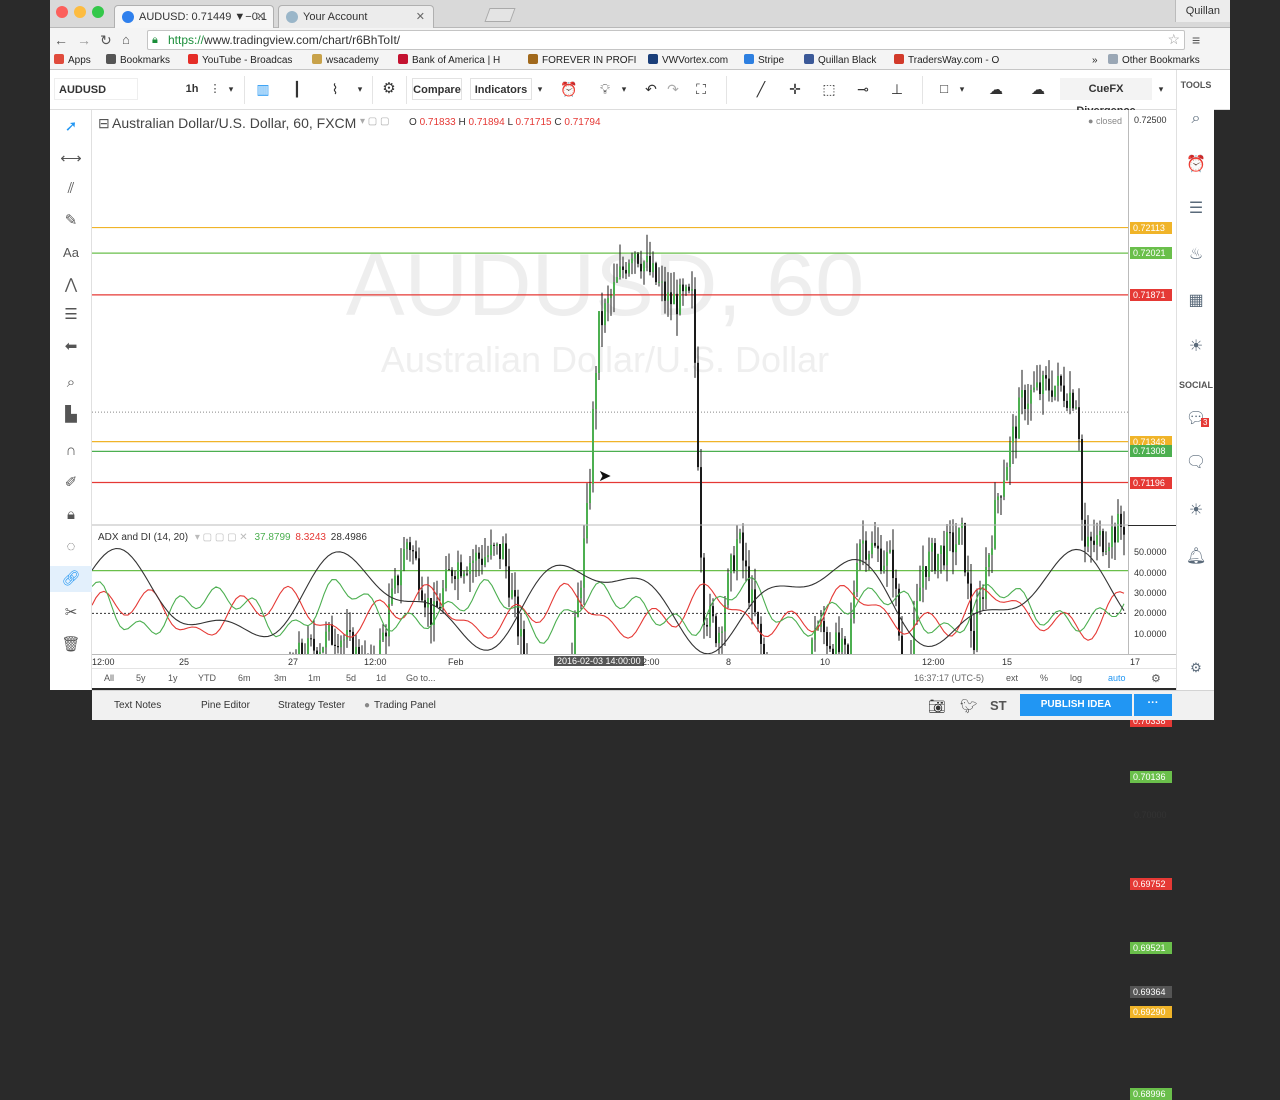  I want to click on stocktwits-button: ST, so click(998, 706).